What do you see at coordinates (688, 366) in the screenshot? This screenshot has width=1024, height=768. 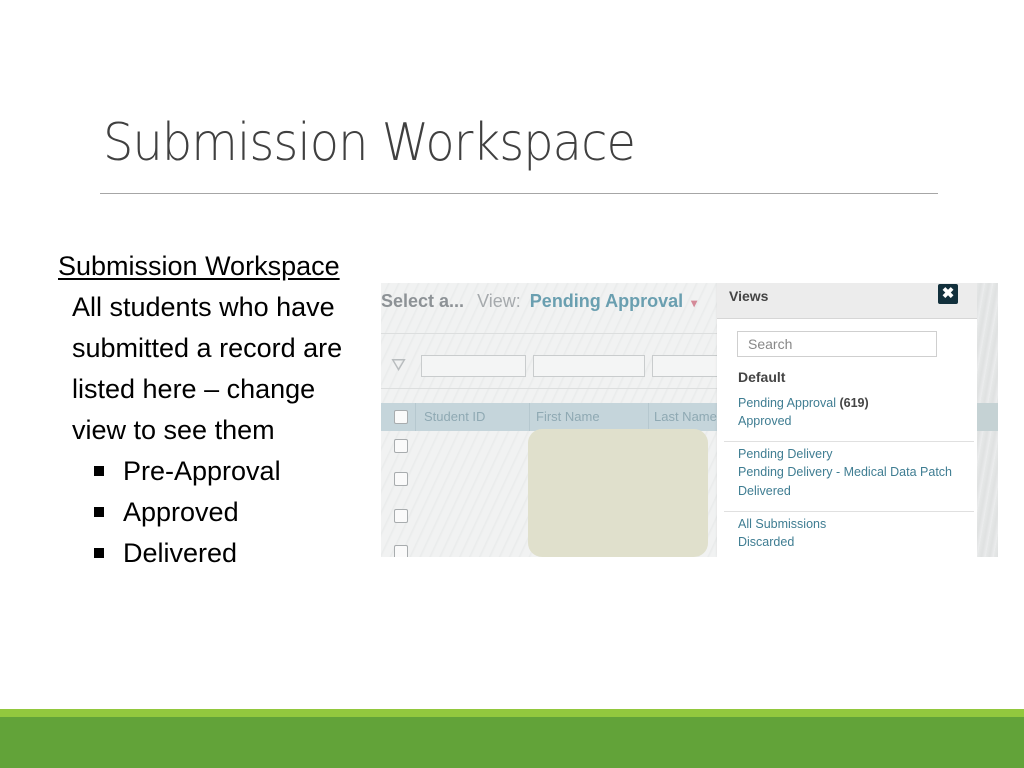 I see `filter-last-name-input` at bounding box center [688, 366].